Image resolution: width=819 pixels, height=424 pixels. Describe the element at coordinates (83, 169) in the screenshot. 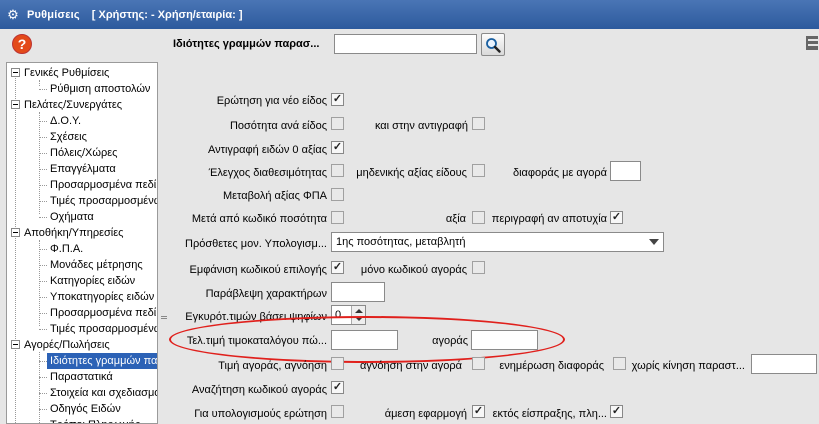

I see `tree-item: Επαγγέλματα` at that location.